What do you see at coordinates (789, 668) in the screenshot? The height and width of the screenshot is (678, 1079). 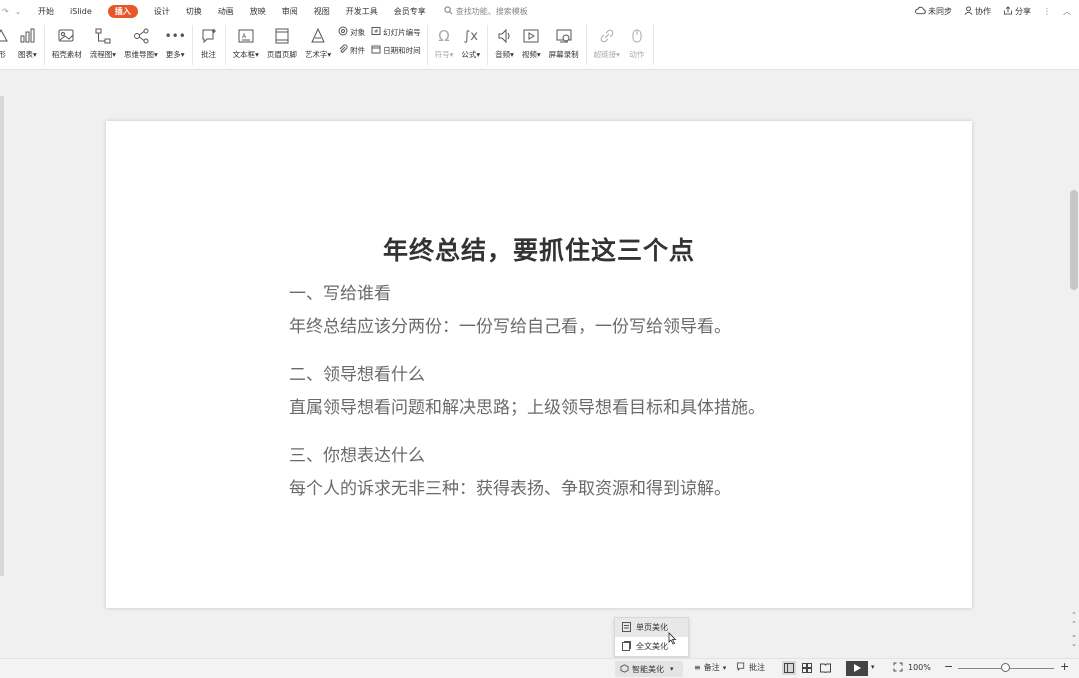 I see `normal-view-icon` at bounding box center [789, 668].